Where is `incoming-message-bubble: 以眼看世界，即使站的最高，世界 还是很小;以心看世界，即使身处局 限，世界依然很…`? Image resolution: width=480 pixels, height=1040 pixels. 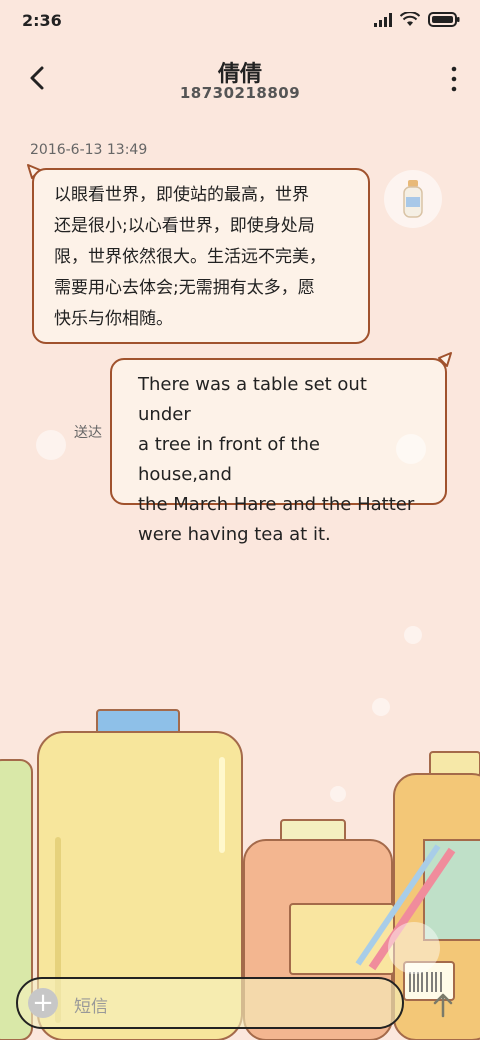 incoming-message-bubble: 以眼看世界，即使站的最高，世界 还是很小;以心看世界，即使身处局 限，世界依然很… is located at coordinates (201, 256).